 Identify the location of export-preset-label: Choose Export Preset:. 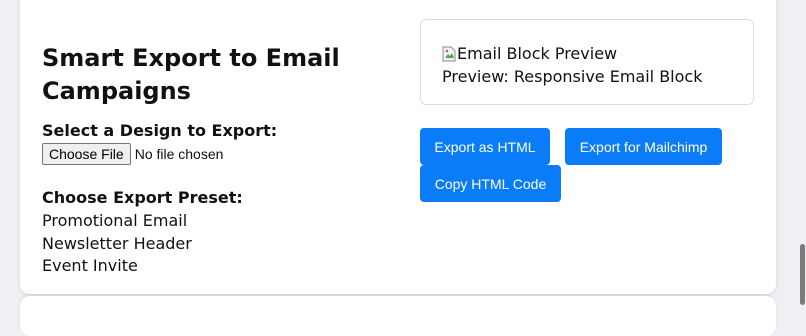
(142, 197).